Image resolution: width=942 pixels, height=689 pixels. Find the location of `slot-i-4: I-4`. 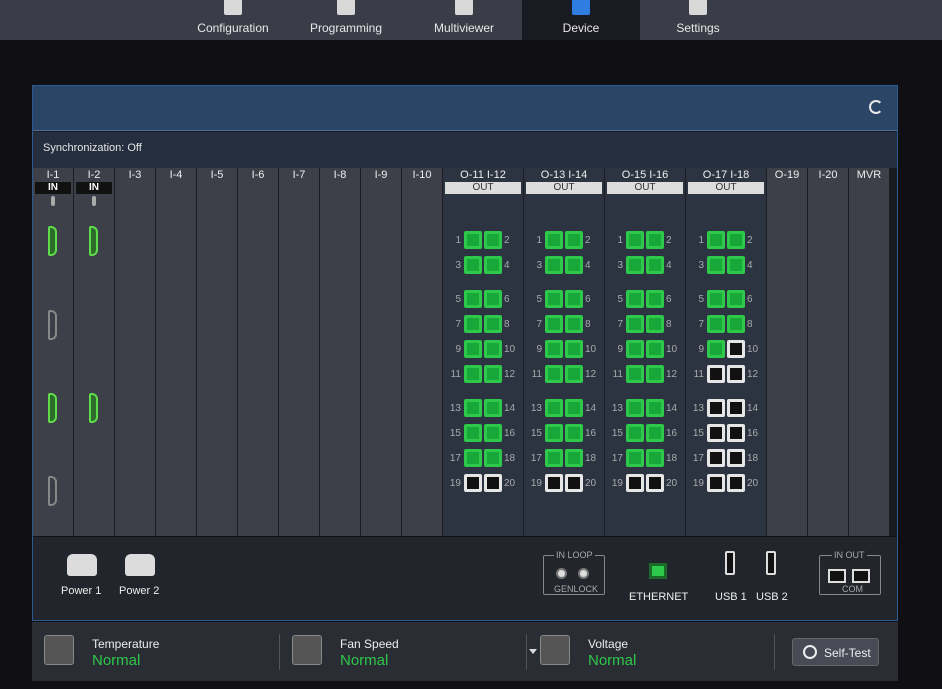

slot-i-4: I-4 is located at coordinates (176, 352).